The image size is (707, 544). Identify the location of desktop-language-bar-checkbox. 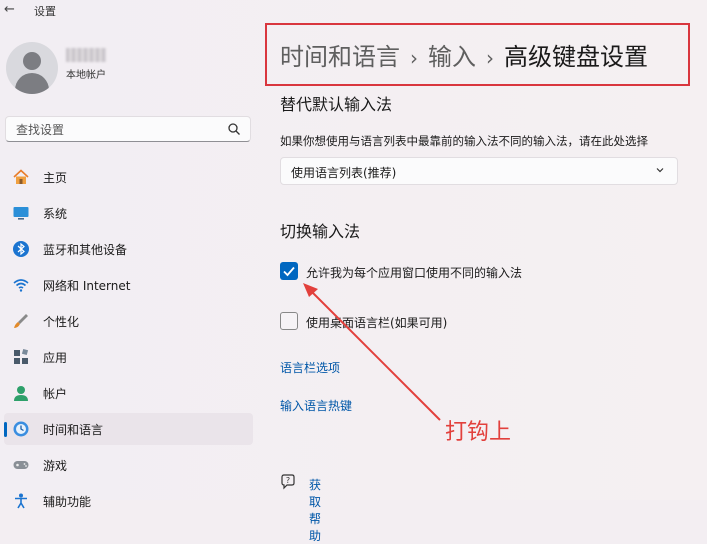
(289, 321).